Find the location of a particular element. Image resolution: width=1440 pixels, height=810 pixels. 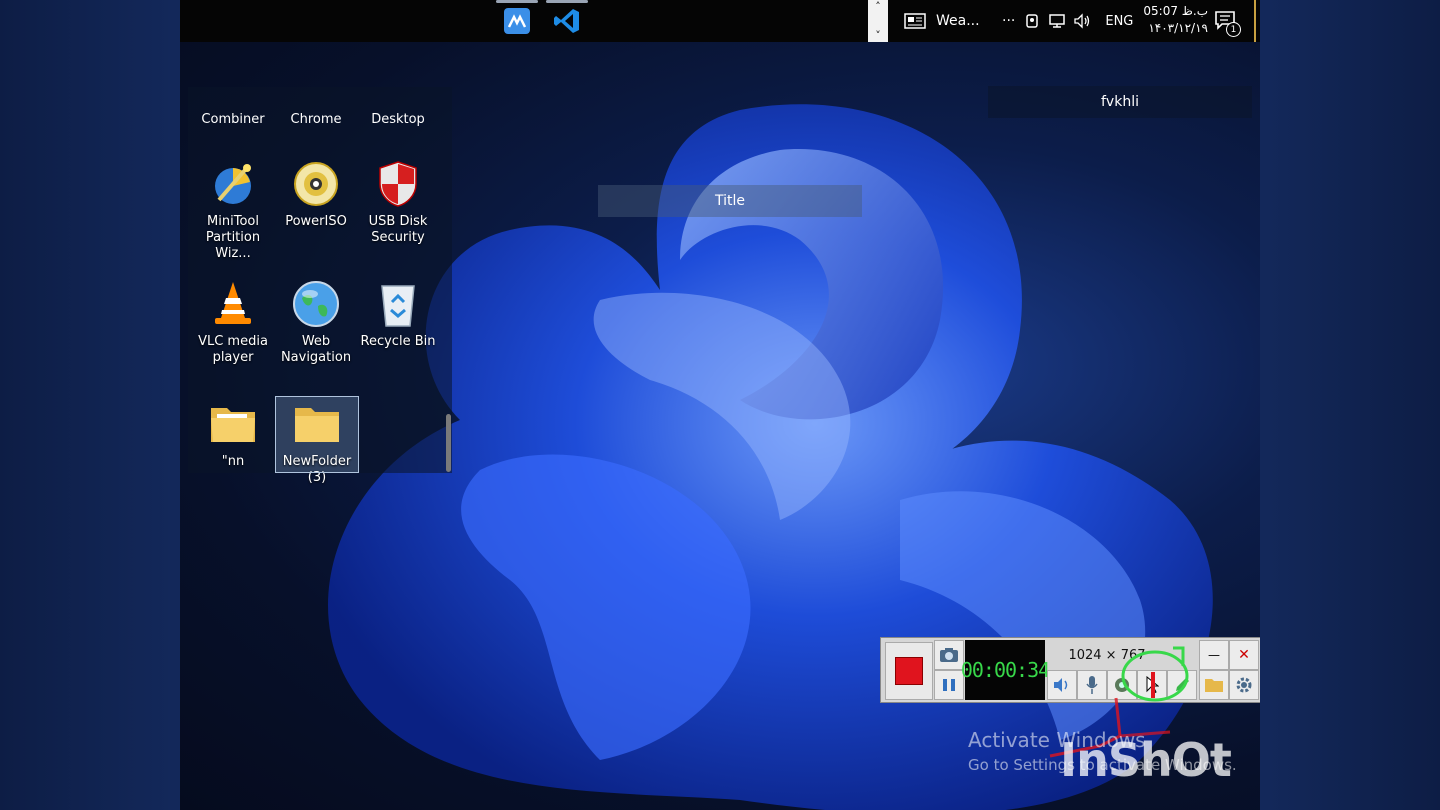

desktop-icon-usb-disk-security: USB Disk Security is located at coordinates (398, 203).